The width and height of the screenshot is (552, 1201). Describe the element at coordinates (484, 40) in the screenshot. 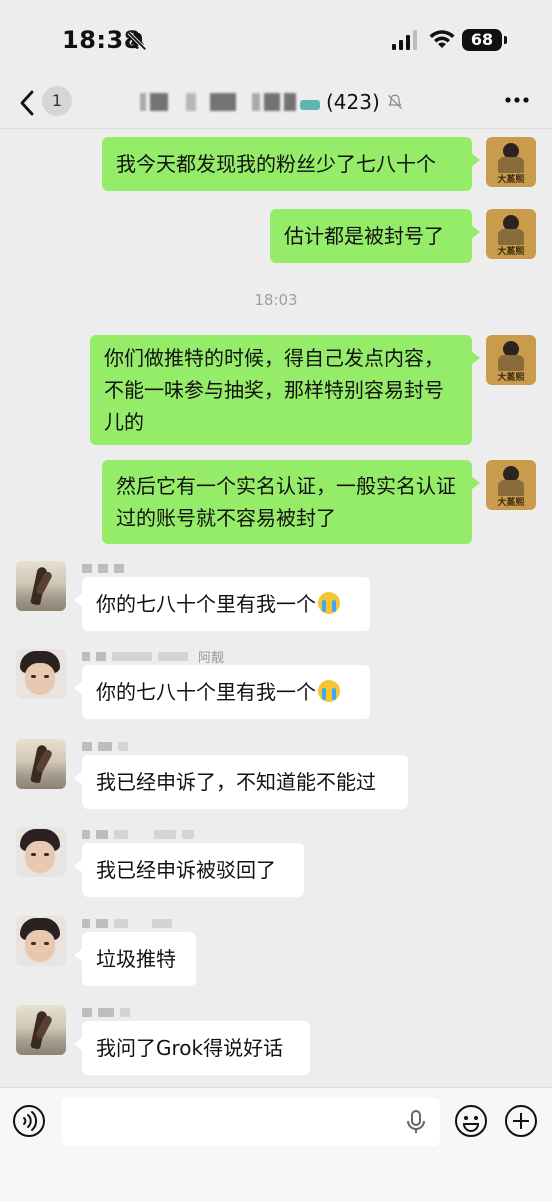

I see `battery-indicator: 68` at that location.